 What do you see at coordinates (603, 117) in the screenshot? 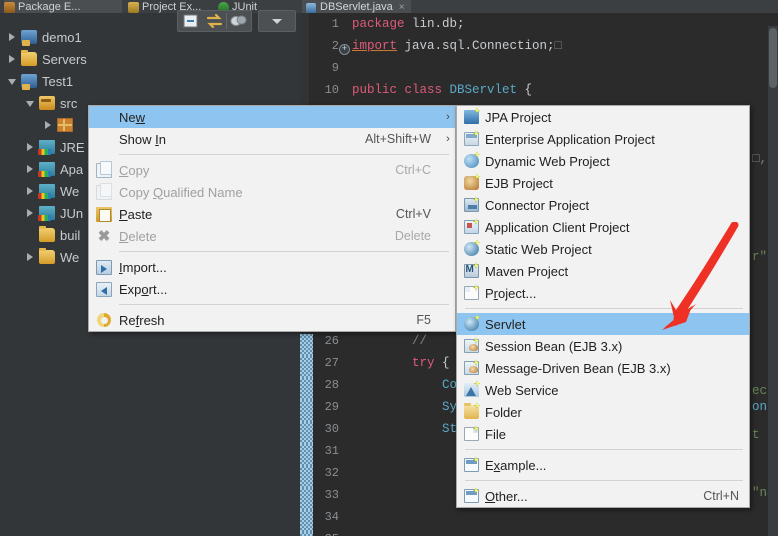
I see `submenu-item-jpa-project: JPA Project` at bounding box center [603, 117].